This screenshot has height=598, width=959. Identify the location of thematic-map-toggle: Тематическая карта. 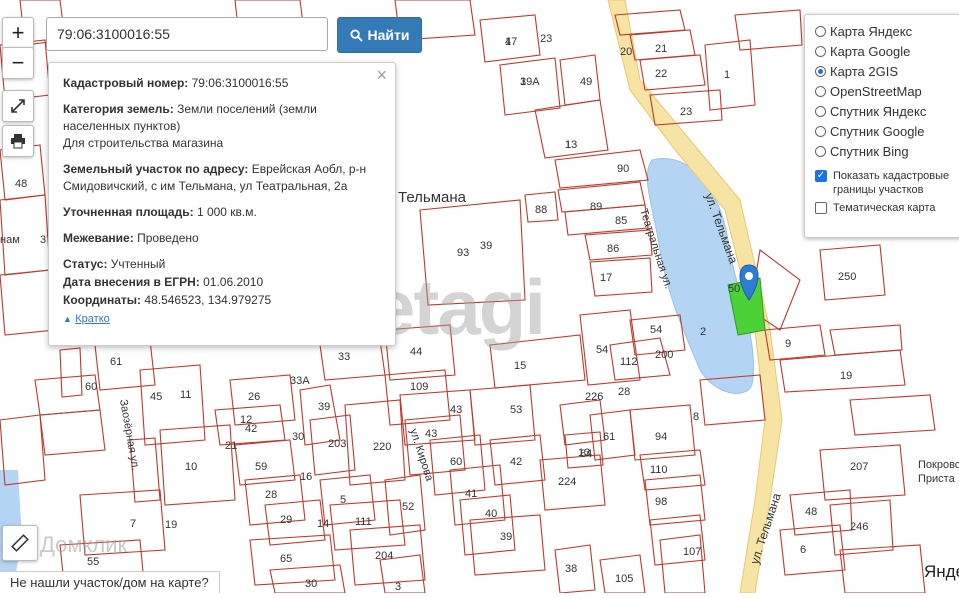
(887, 208).